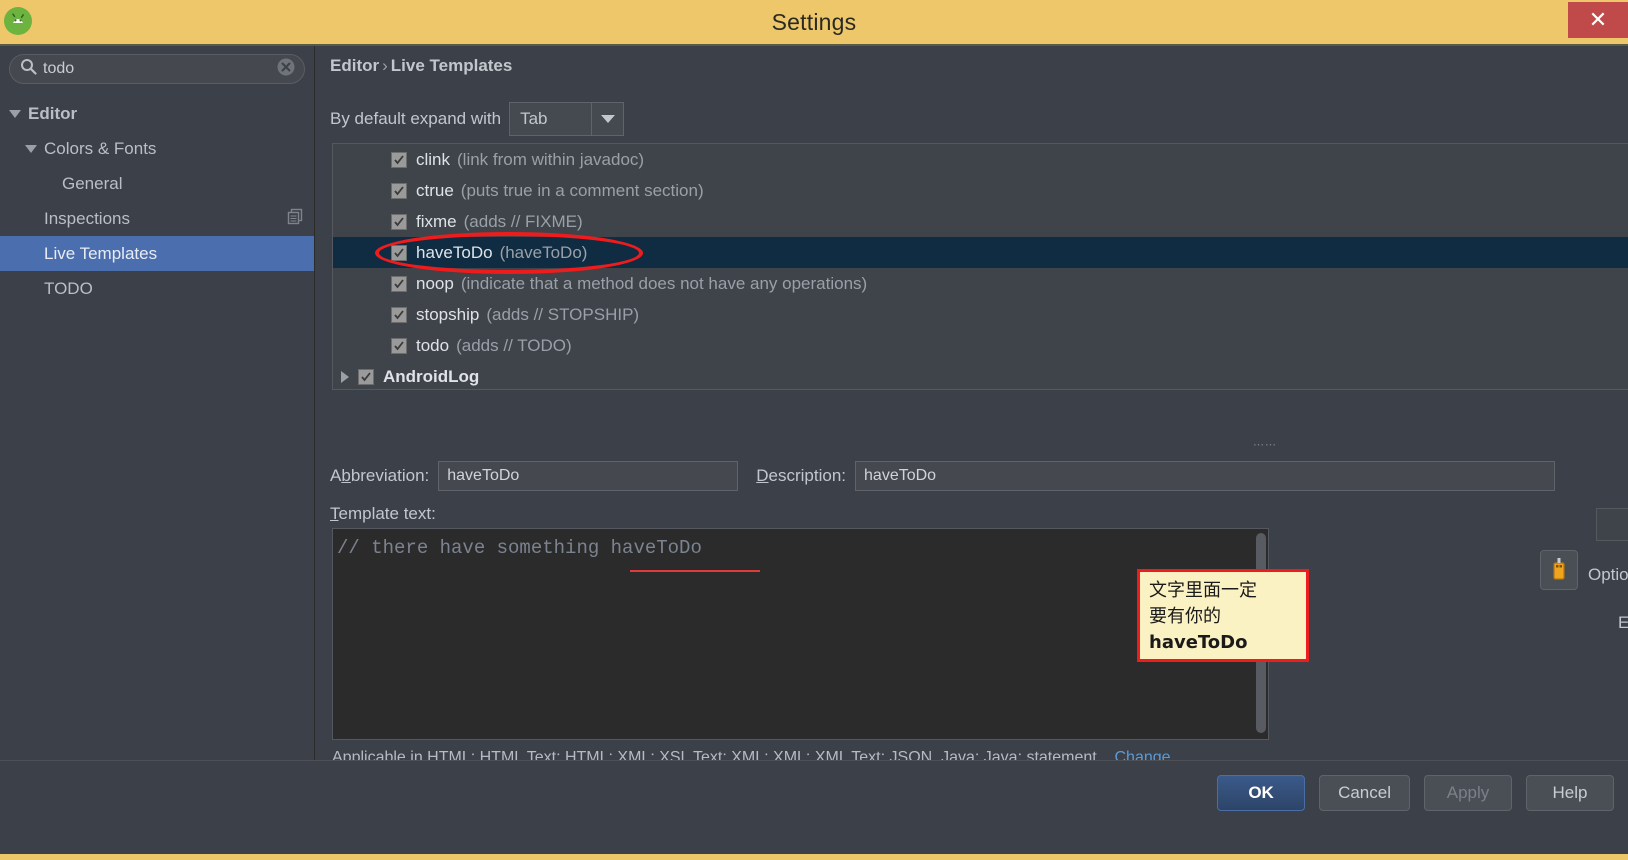 This screenshot has width=1628, height=860. I want to click on breadcrumb-leaf: Live Templates, so click(451, 65).